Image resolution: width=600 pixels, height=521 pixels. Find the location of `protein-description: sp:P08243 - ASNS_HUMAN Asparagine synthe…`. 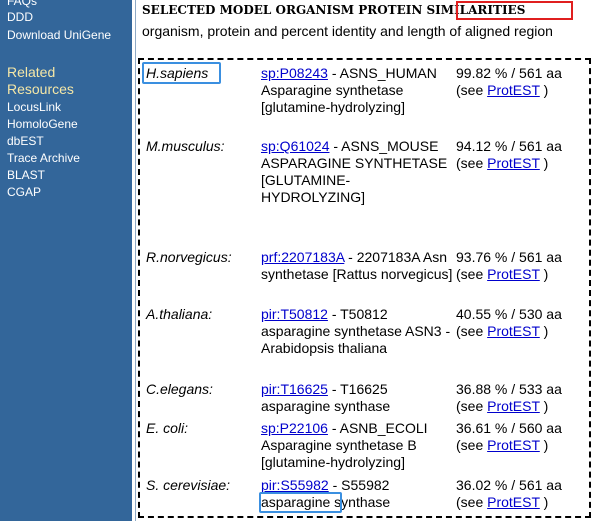

protein-description: sp:P08243 - ASNS_HUMAN Asparagine synthe… is located at coordinates (357, 90).